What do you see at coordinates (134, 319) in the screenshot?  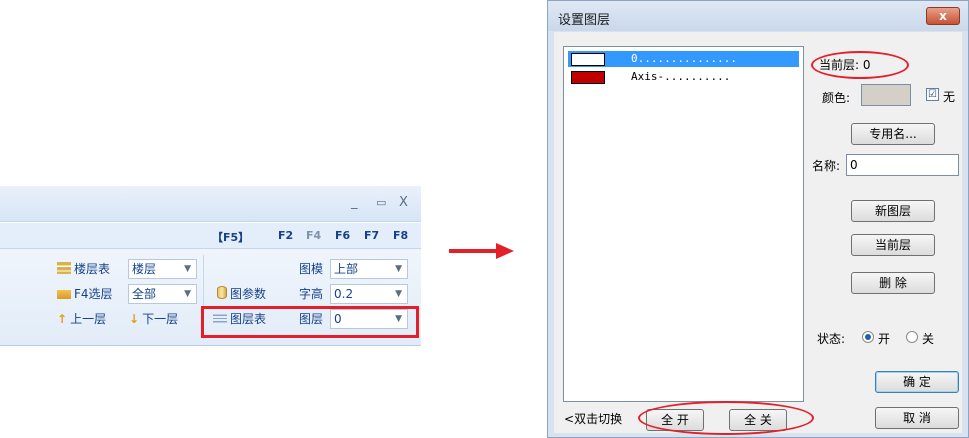 I see `arrow-down-icon: ↓` at bounding box center [134, 319].